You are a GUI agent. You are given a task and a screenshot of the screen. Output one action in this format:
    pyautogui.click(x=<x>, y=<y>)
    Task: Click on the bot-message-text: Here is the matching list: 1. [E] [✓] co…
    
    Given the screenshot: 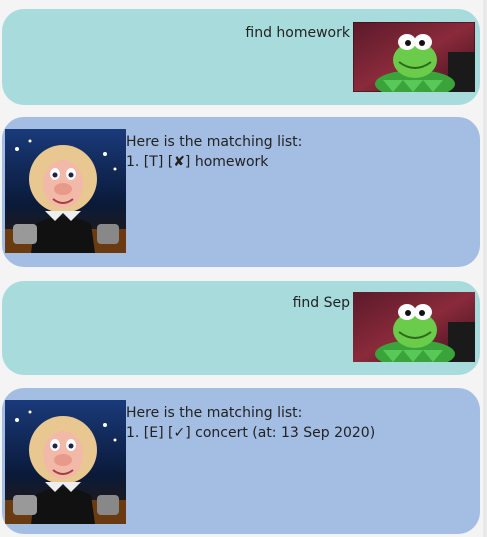 What is the action you would take?
    pyautogui.click(x=250, y=423)
    